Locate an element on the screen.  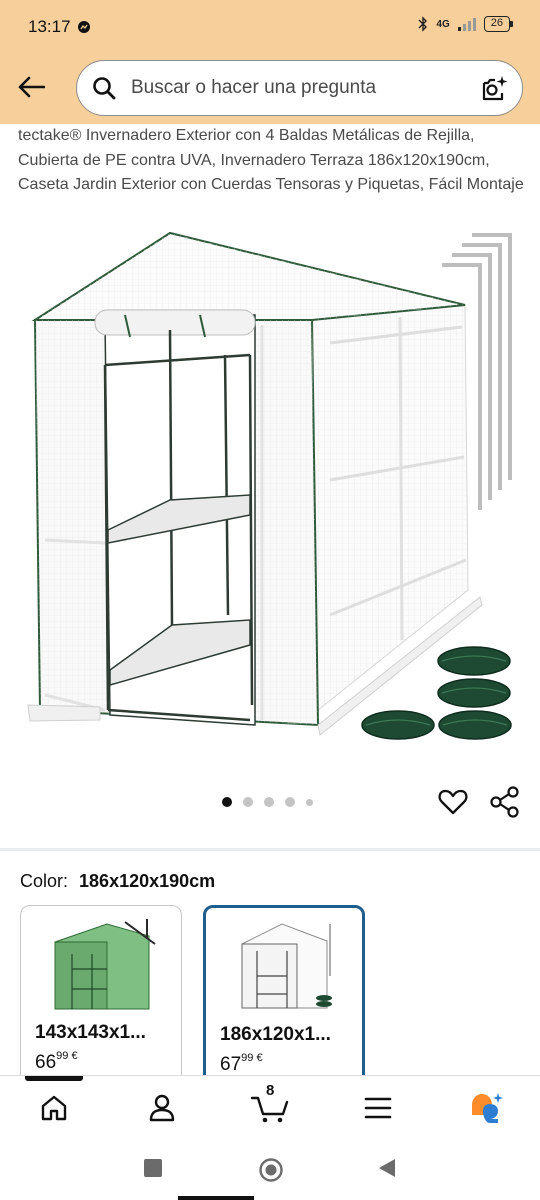
recents-icon is located at coordinates (153, 1168).